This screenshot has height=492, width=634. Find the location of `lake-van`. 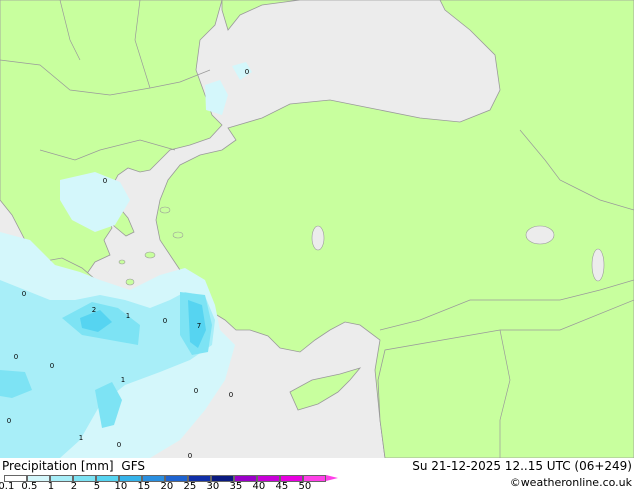

lake-van is located at coordinates (540, 235).